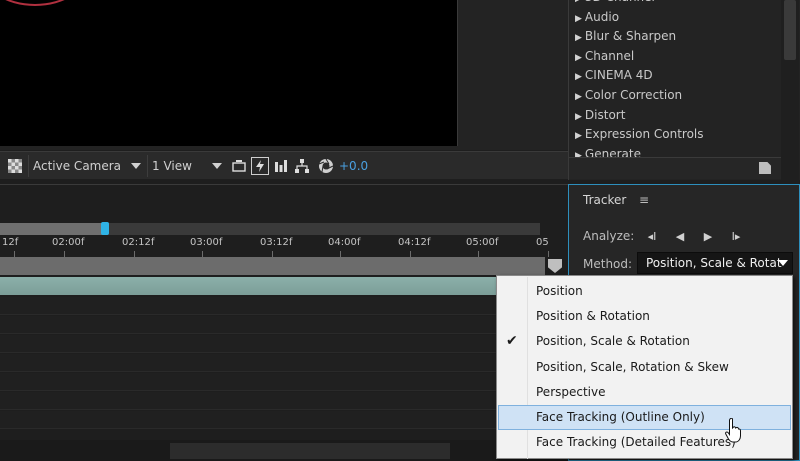 This screenshot has width=800, height=461. I want to click on layer-duration-bar, so click(284, 286).